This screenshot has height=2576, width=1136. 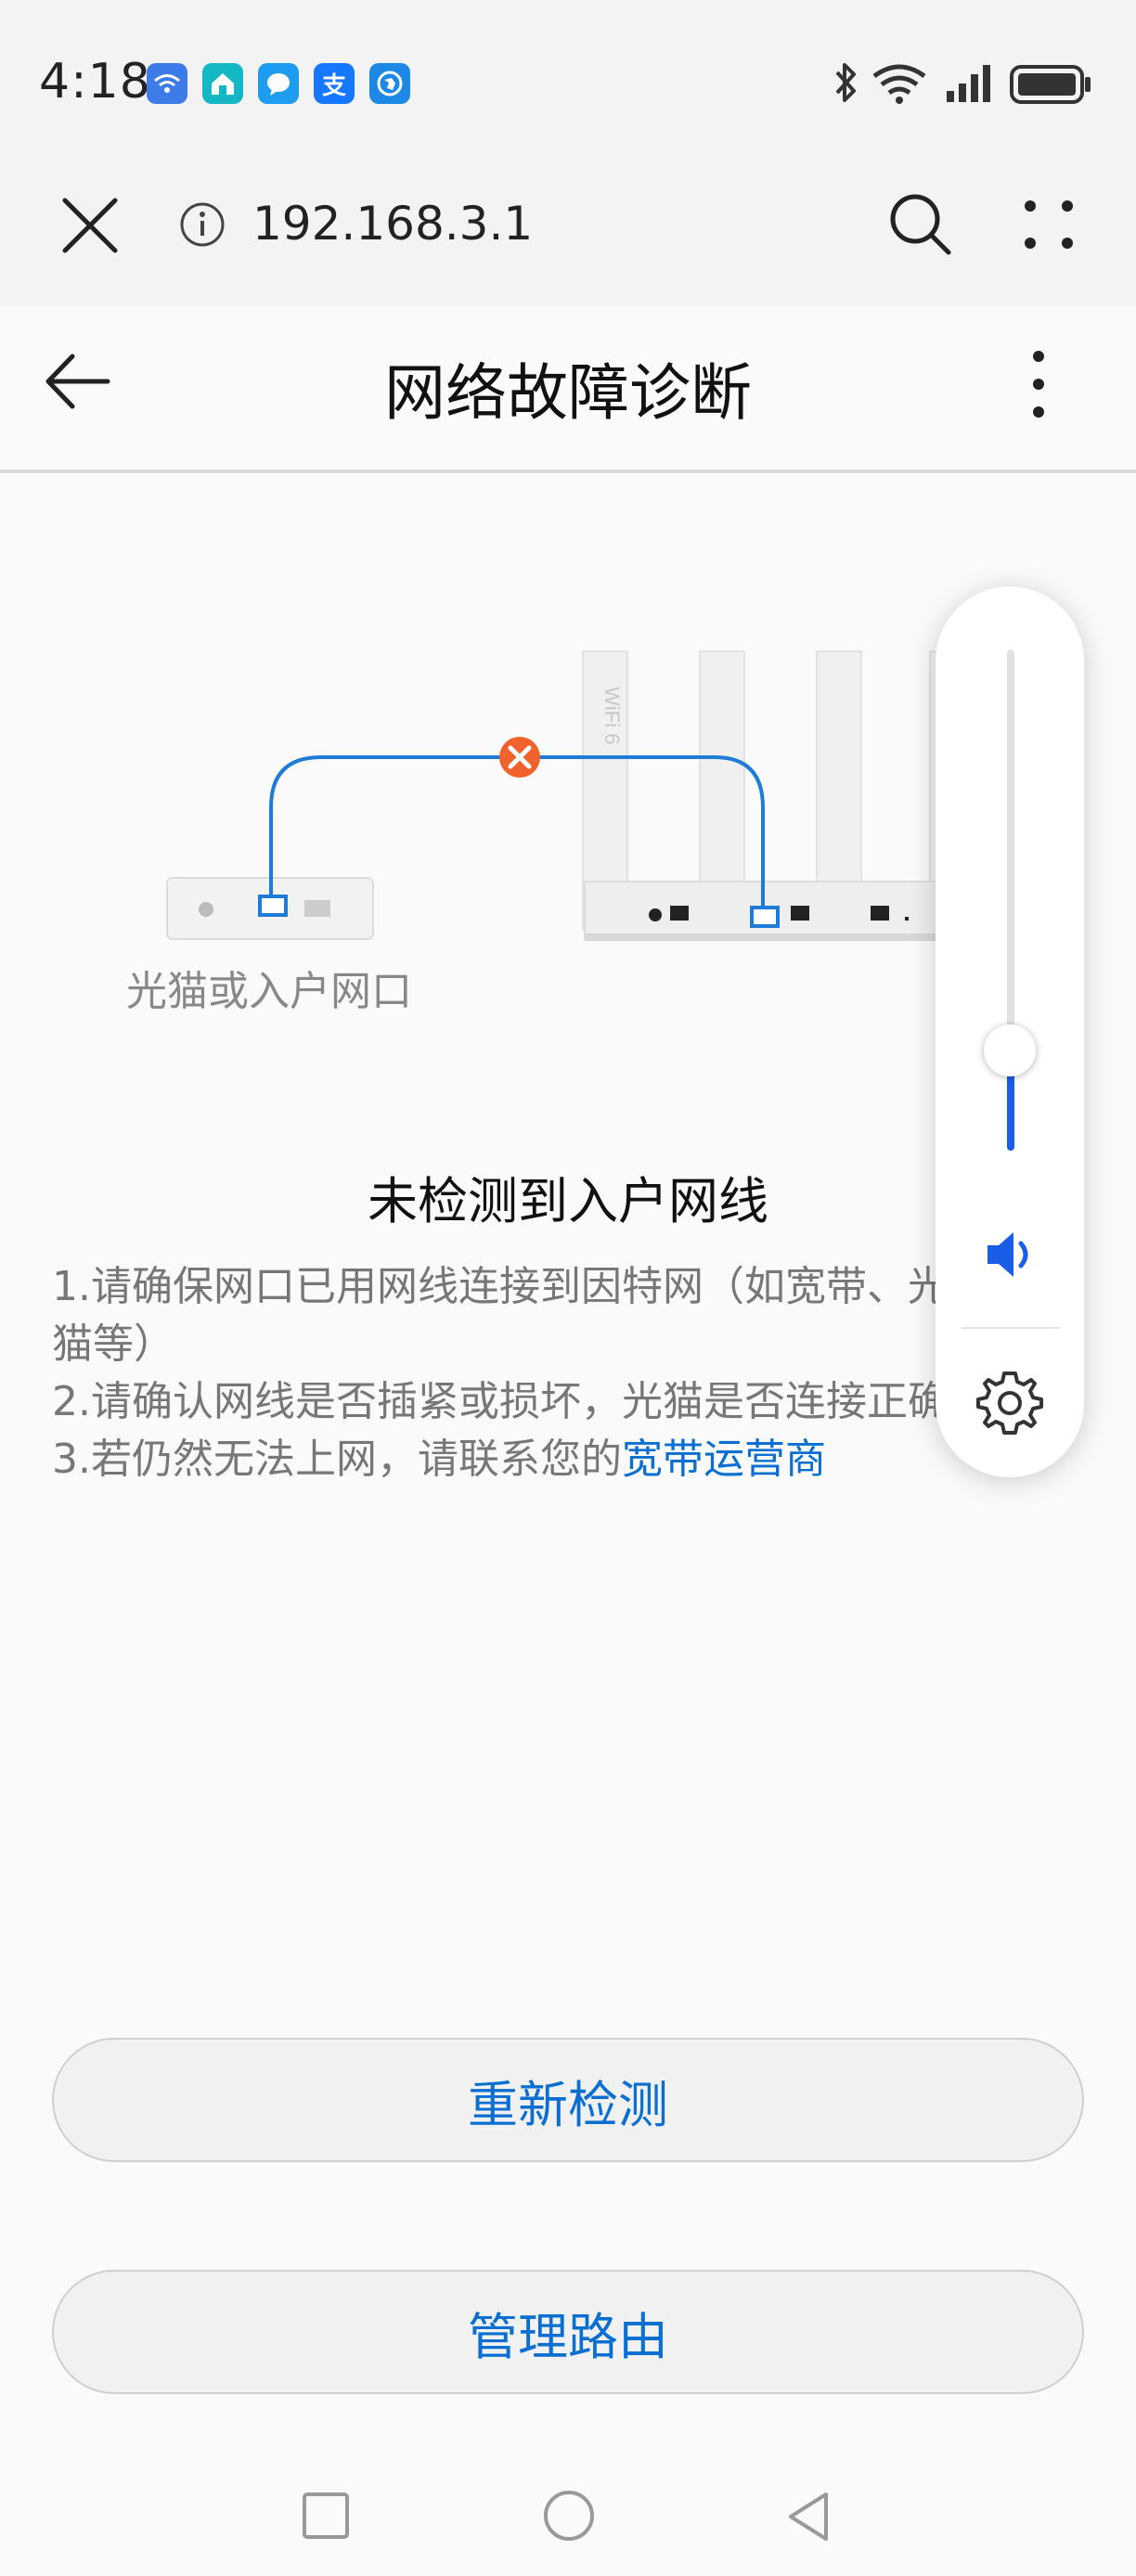 I want to click on tip-1-line-2: 猫等）, so click(x=113, y=1344).